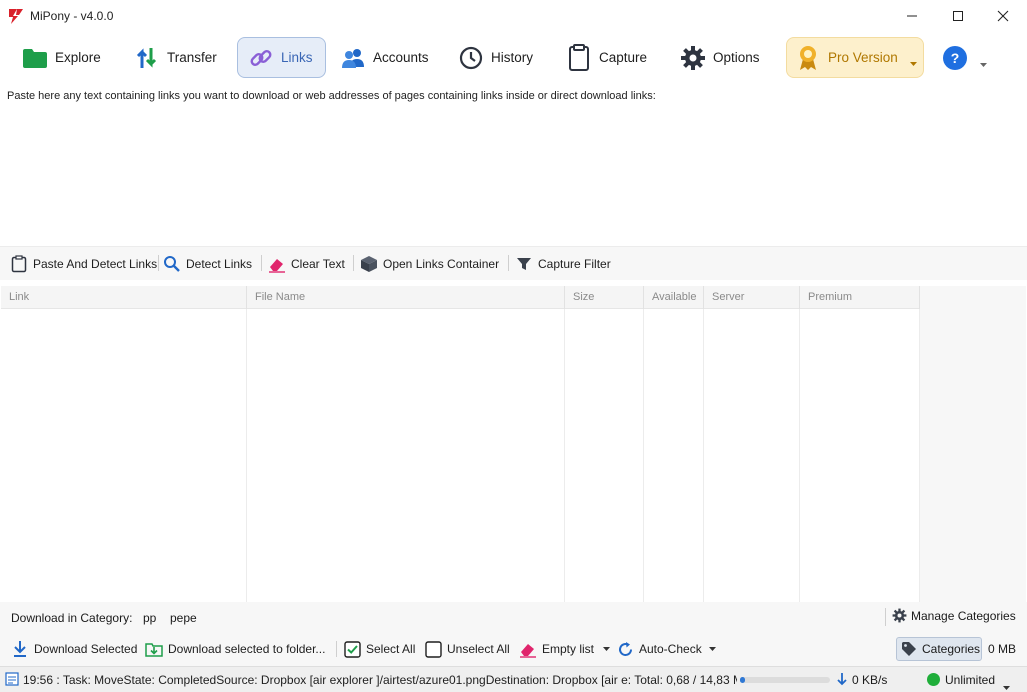  I want to click on tab-history-label: History, so click(512, 57).